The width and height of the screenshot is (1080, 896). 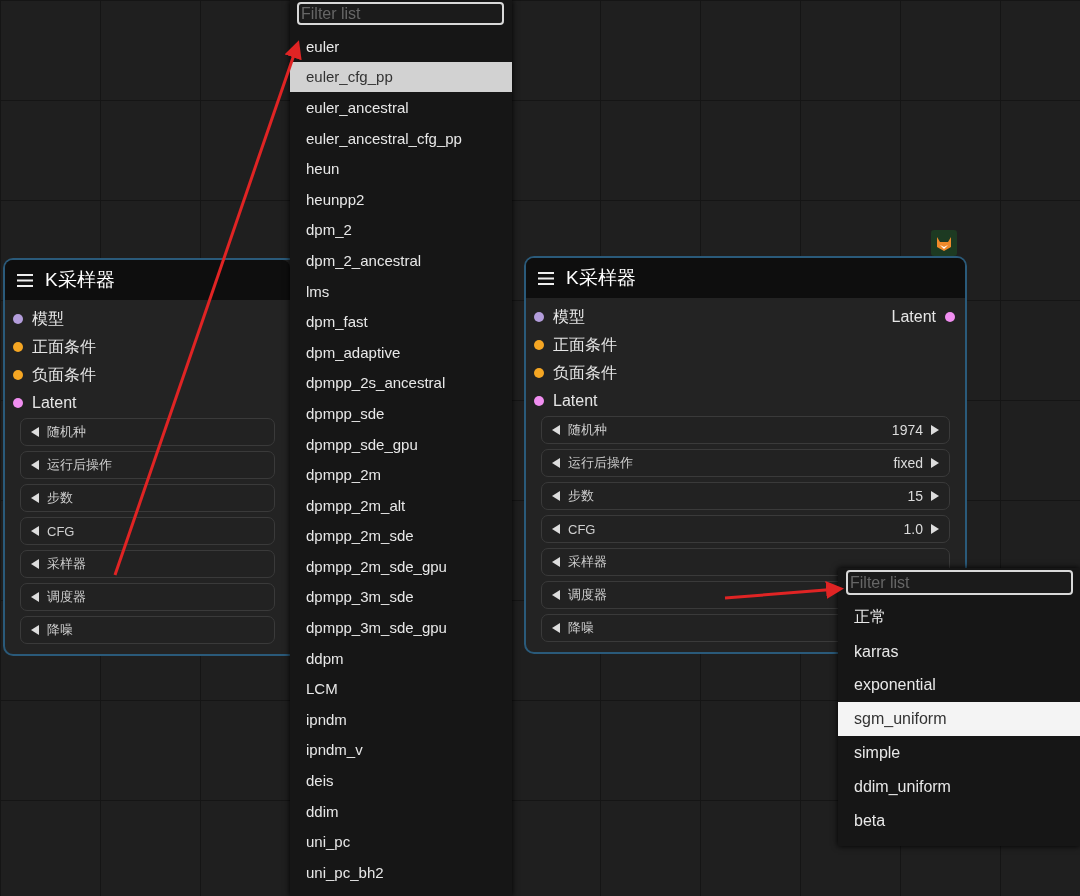 What do you see at coordinates (401, 352) in the screenshot?
I see `menu-item: dpm_adaptive` at bounding box center [401, 352].